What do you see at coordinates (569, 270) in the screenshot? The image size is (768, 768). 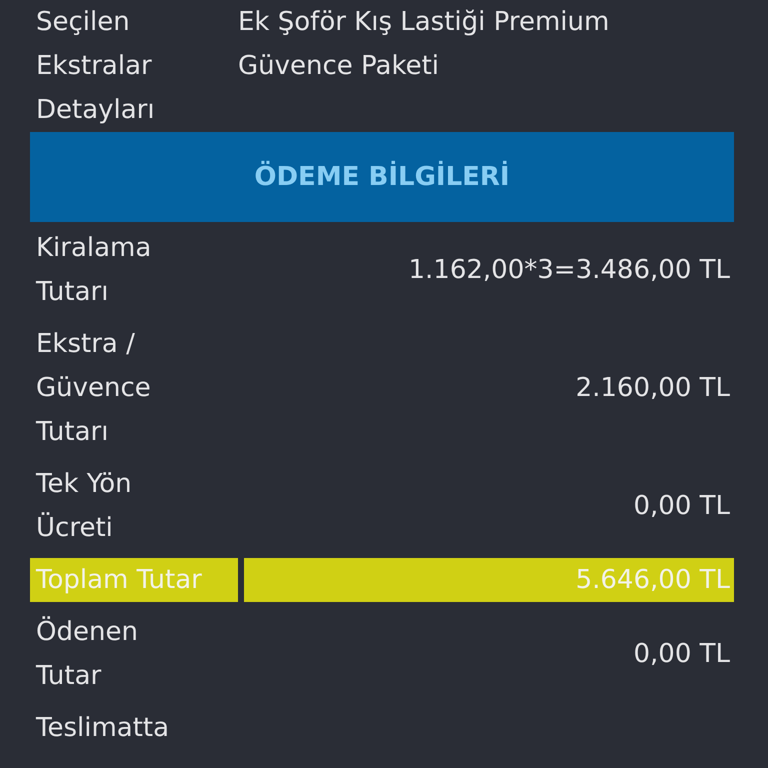 I see `field-value: 1.162,00*3=3.486,00 TL` at bounding box center [569, 270].